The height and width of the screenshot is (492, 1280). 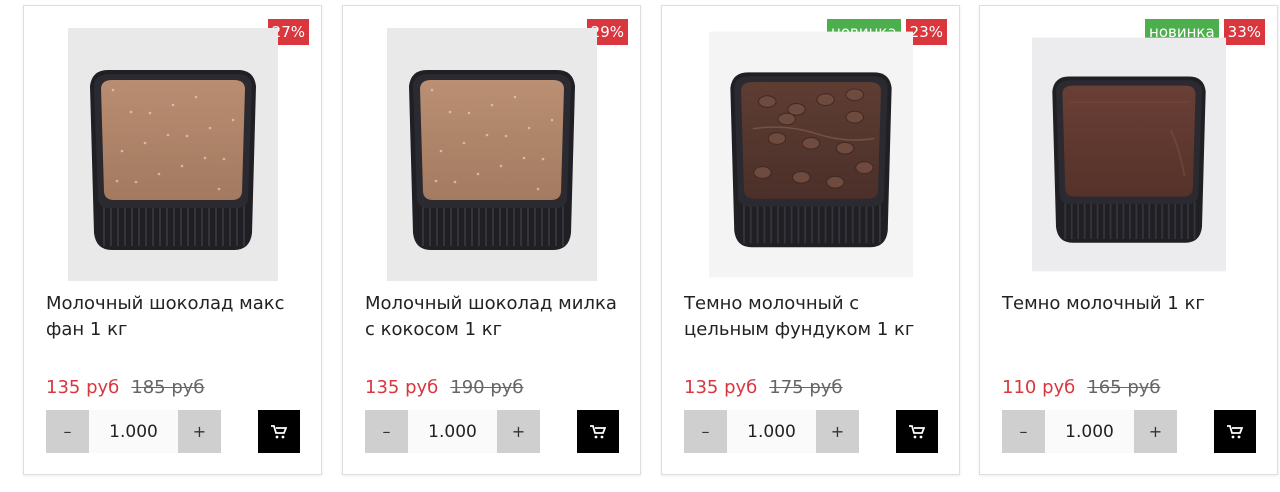 What do you see at coordinates (806, 387) in the screenshot?
I see `old-price: 175 руб` at bounding box center [806, 387].